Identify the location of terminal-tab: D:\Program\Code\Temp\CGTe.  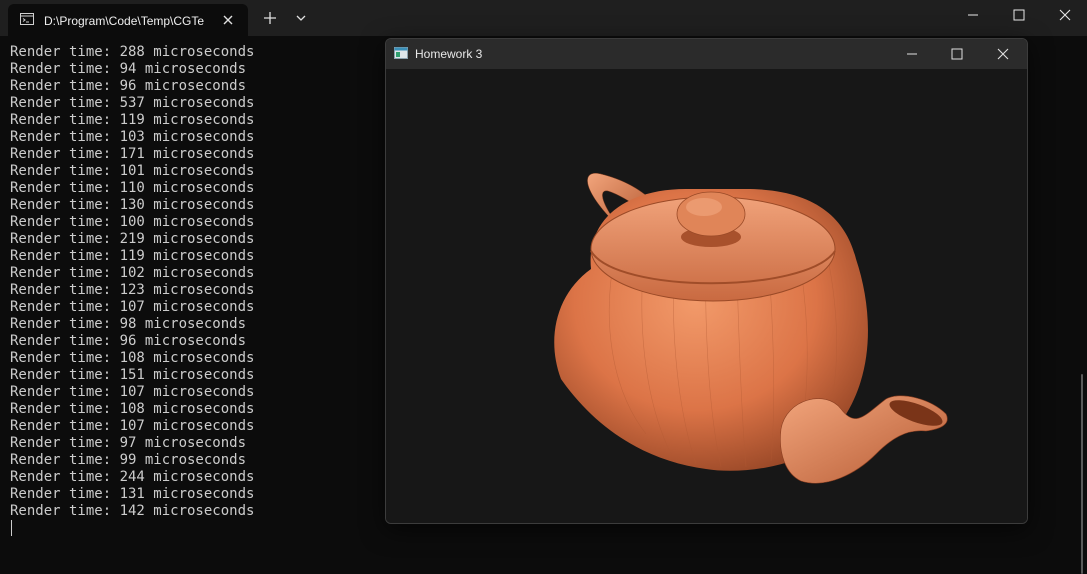
(128, 20).